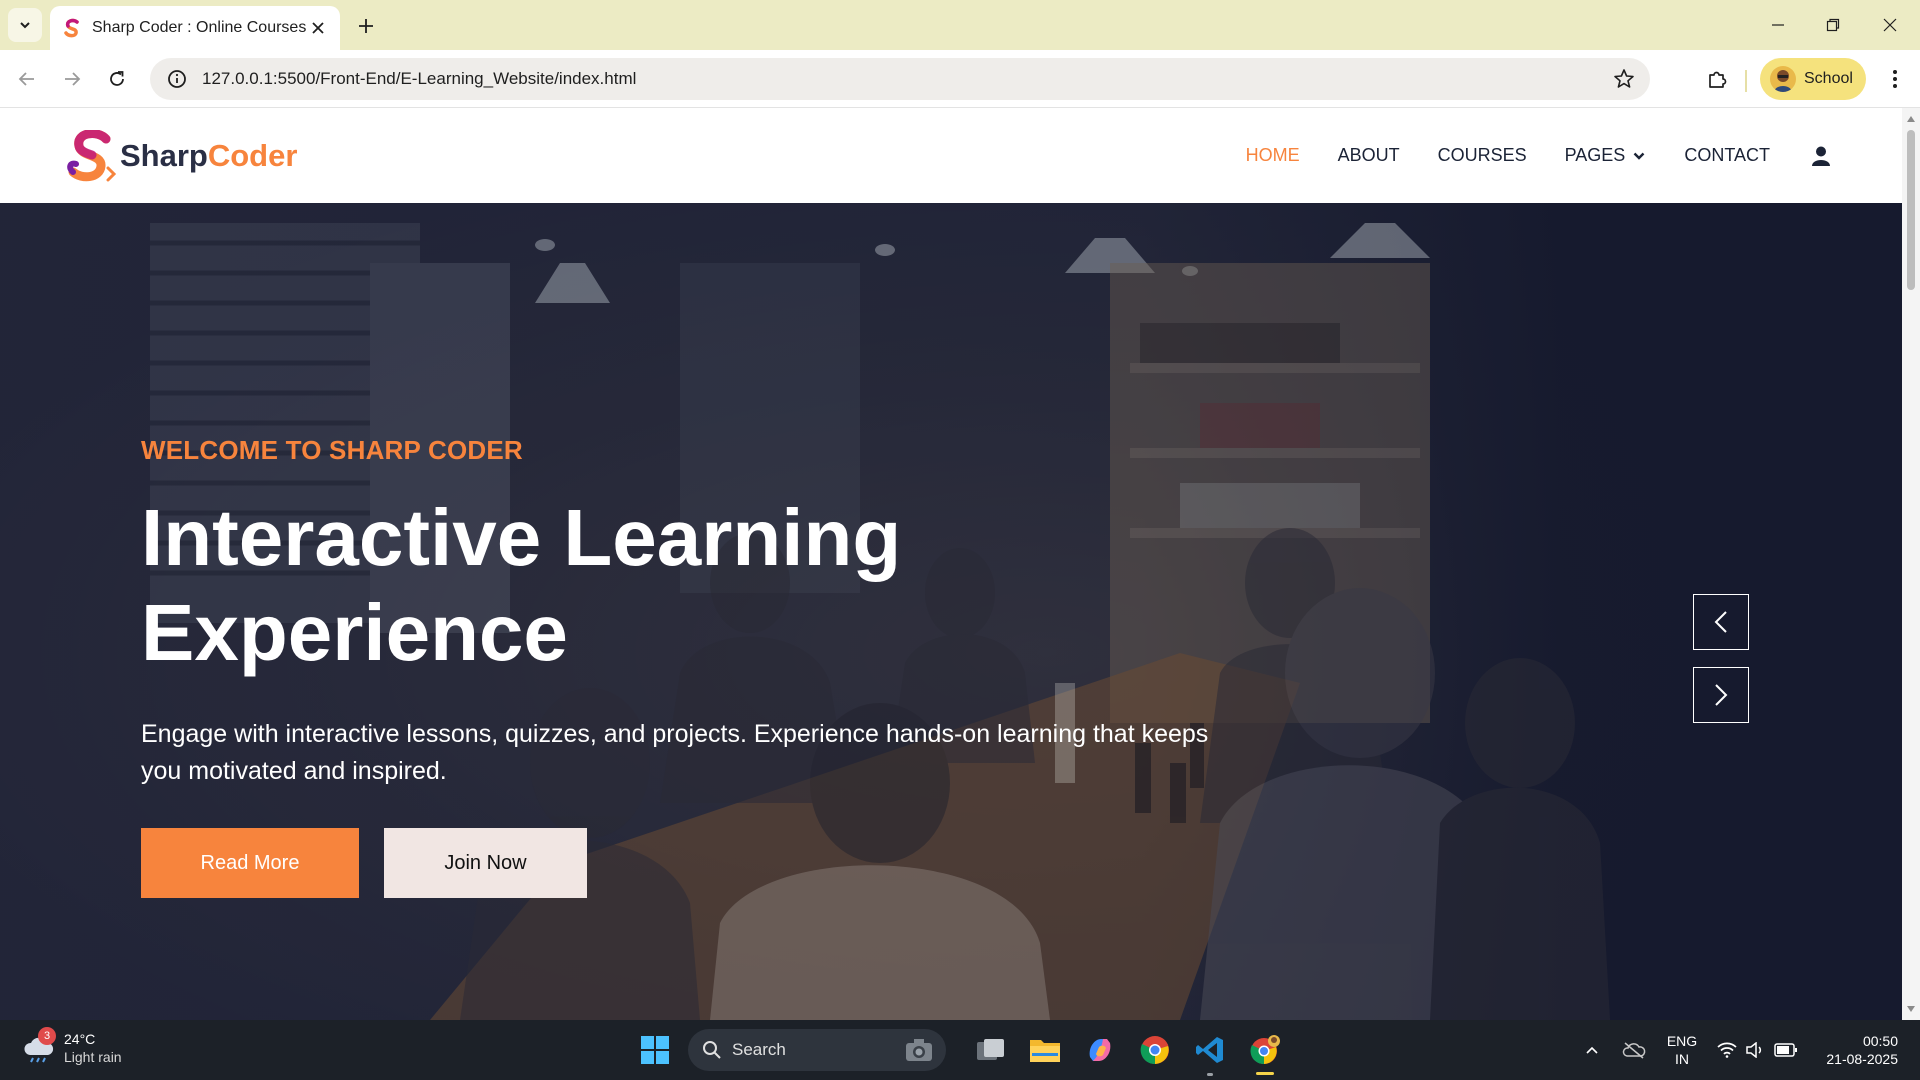 The width and height of the screenshot is (1920, 1080). I want to click on lang-line1: ENG, so click(1682, 1041).